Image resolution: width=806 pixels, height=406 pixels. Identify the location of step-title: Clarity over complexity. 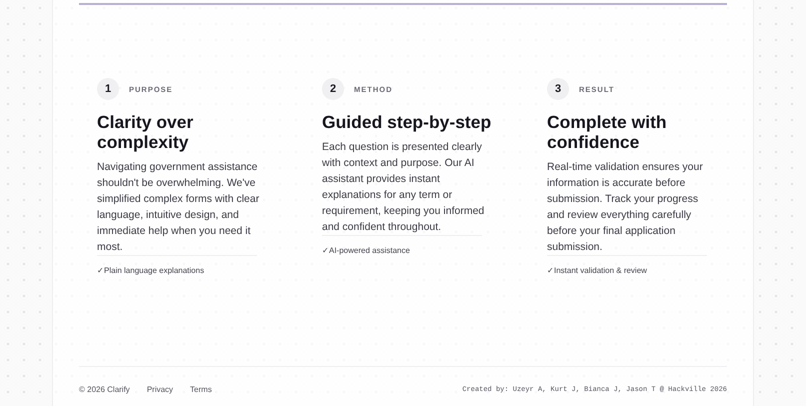
(145, 132).